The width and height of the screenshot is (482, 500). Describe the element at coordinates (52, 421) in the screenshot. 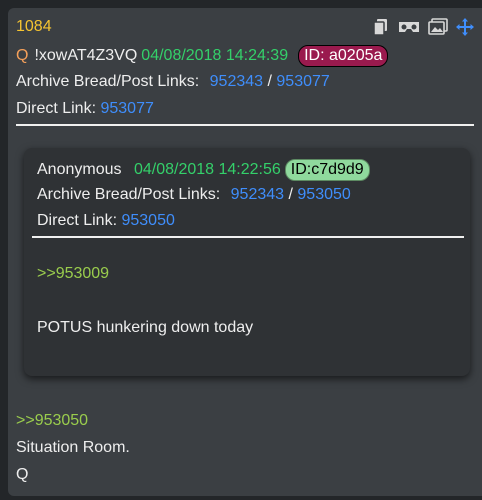

I see `reply-link: >>953050` at that location.